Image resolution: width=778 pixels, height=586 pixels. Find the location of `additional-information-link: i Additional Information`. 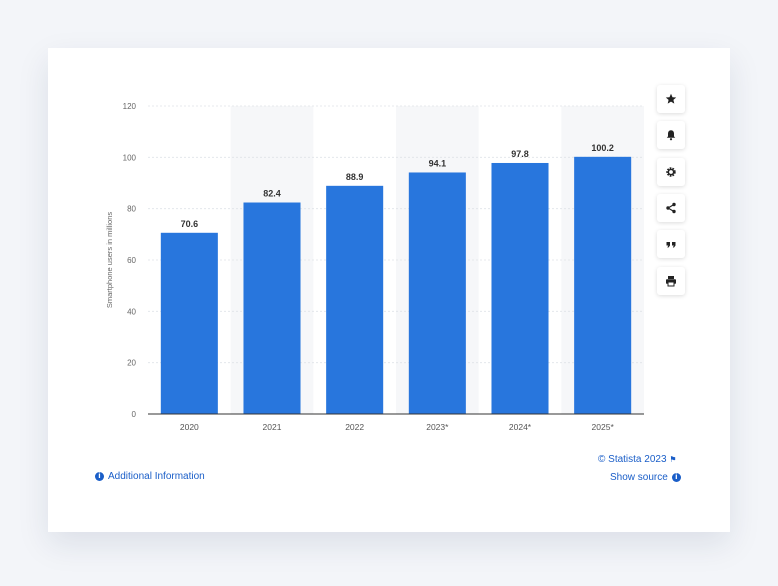

additional-information-link: i Additional Information is located at coordinates (150, 476).